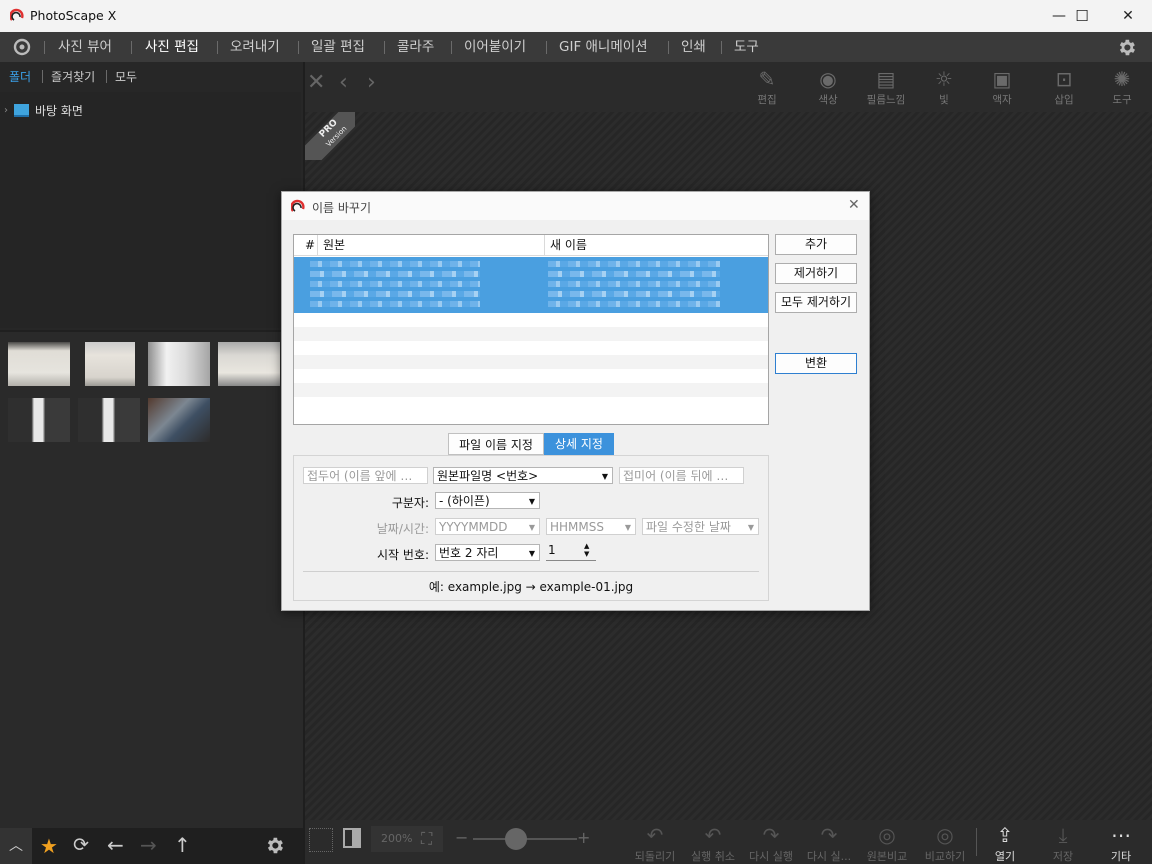  I want to click on more-button: ⋯ 기타, so click(1121, 842).